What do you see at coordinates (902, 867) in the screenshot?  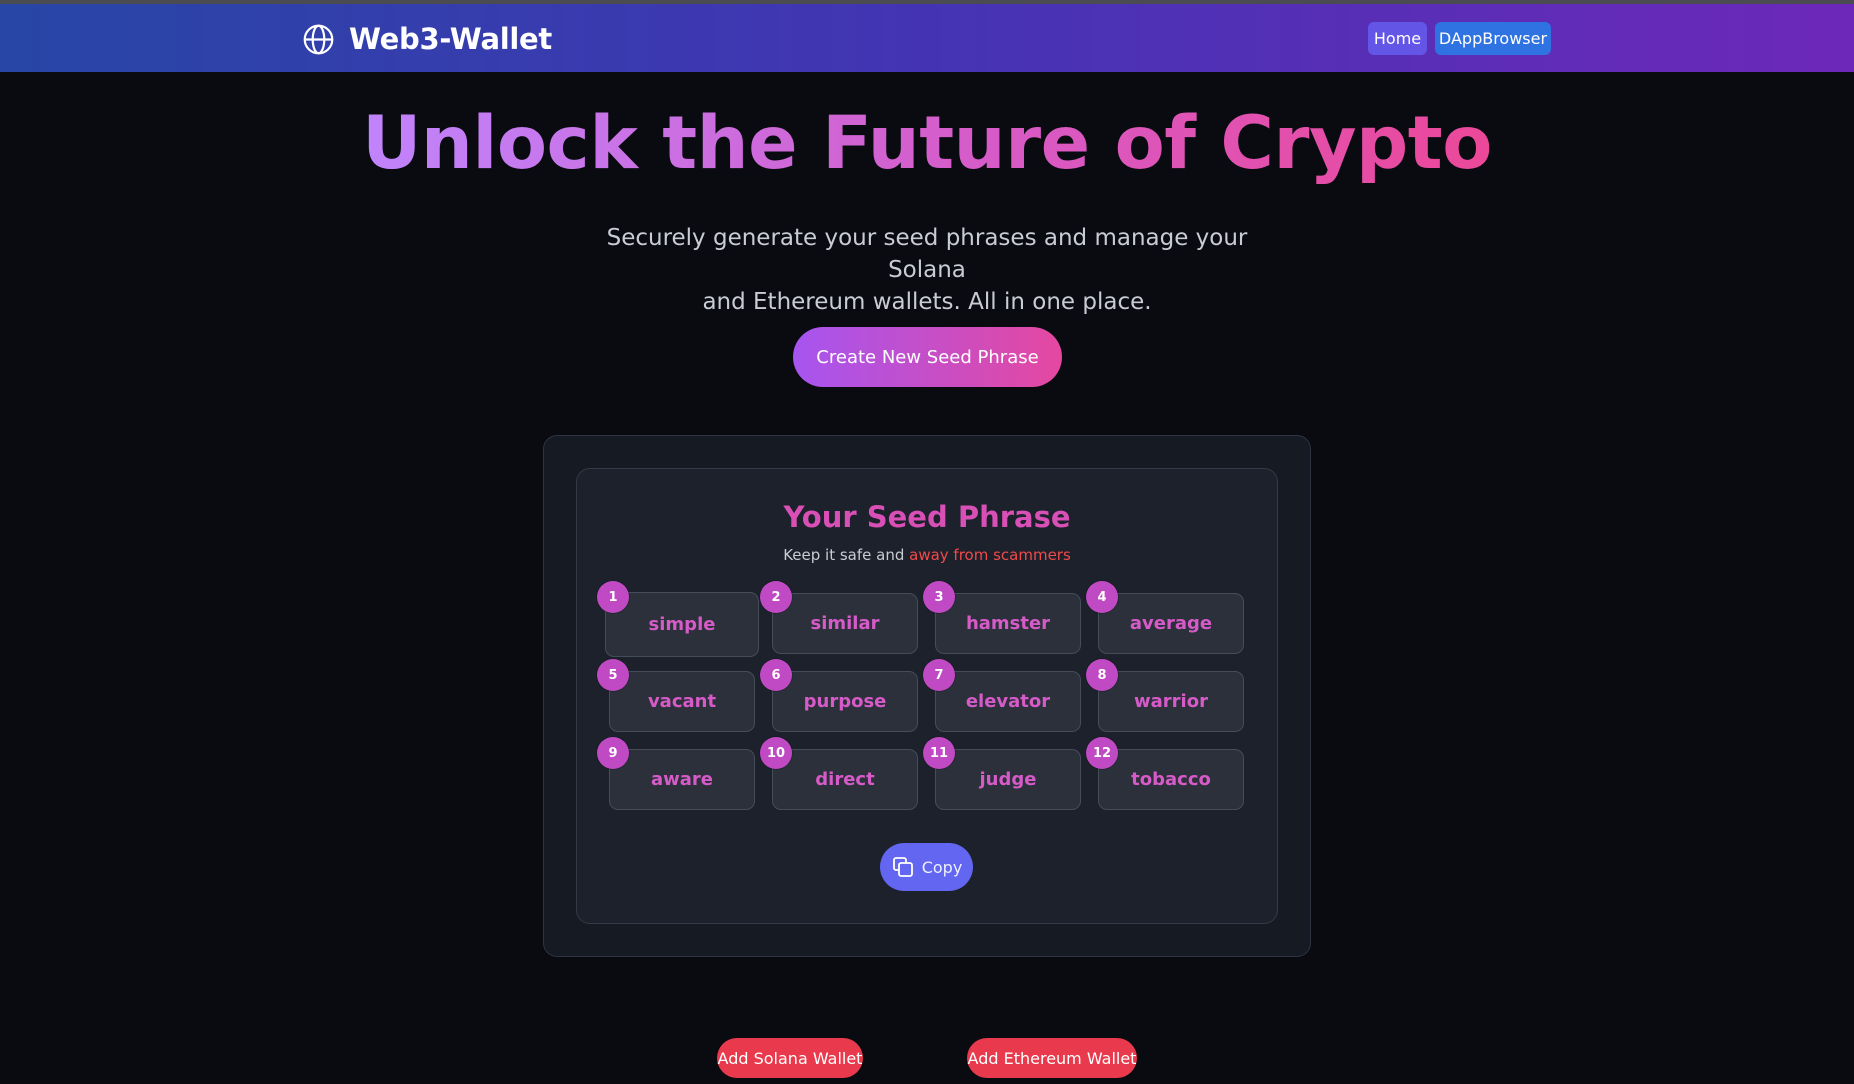 I see `copy-icon` at bounding box center [902, 867].